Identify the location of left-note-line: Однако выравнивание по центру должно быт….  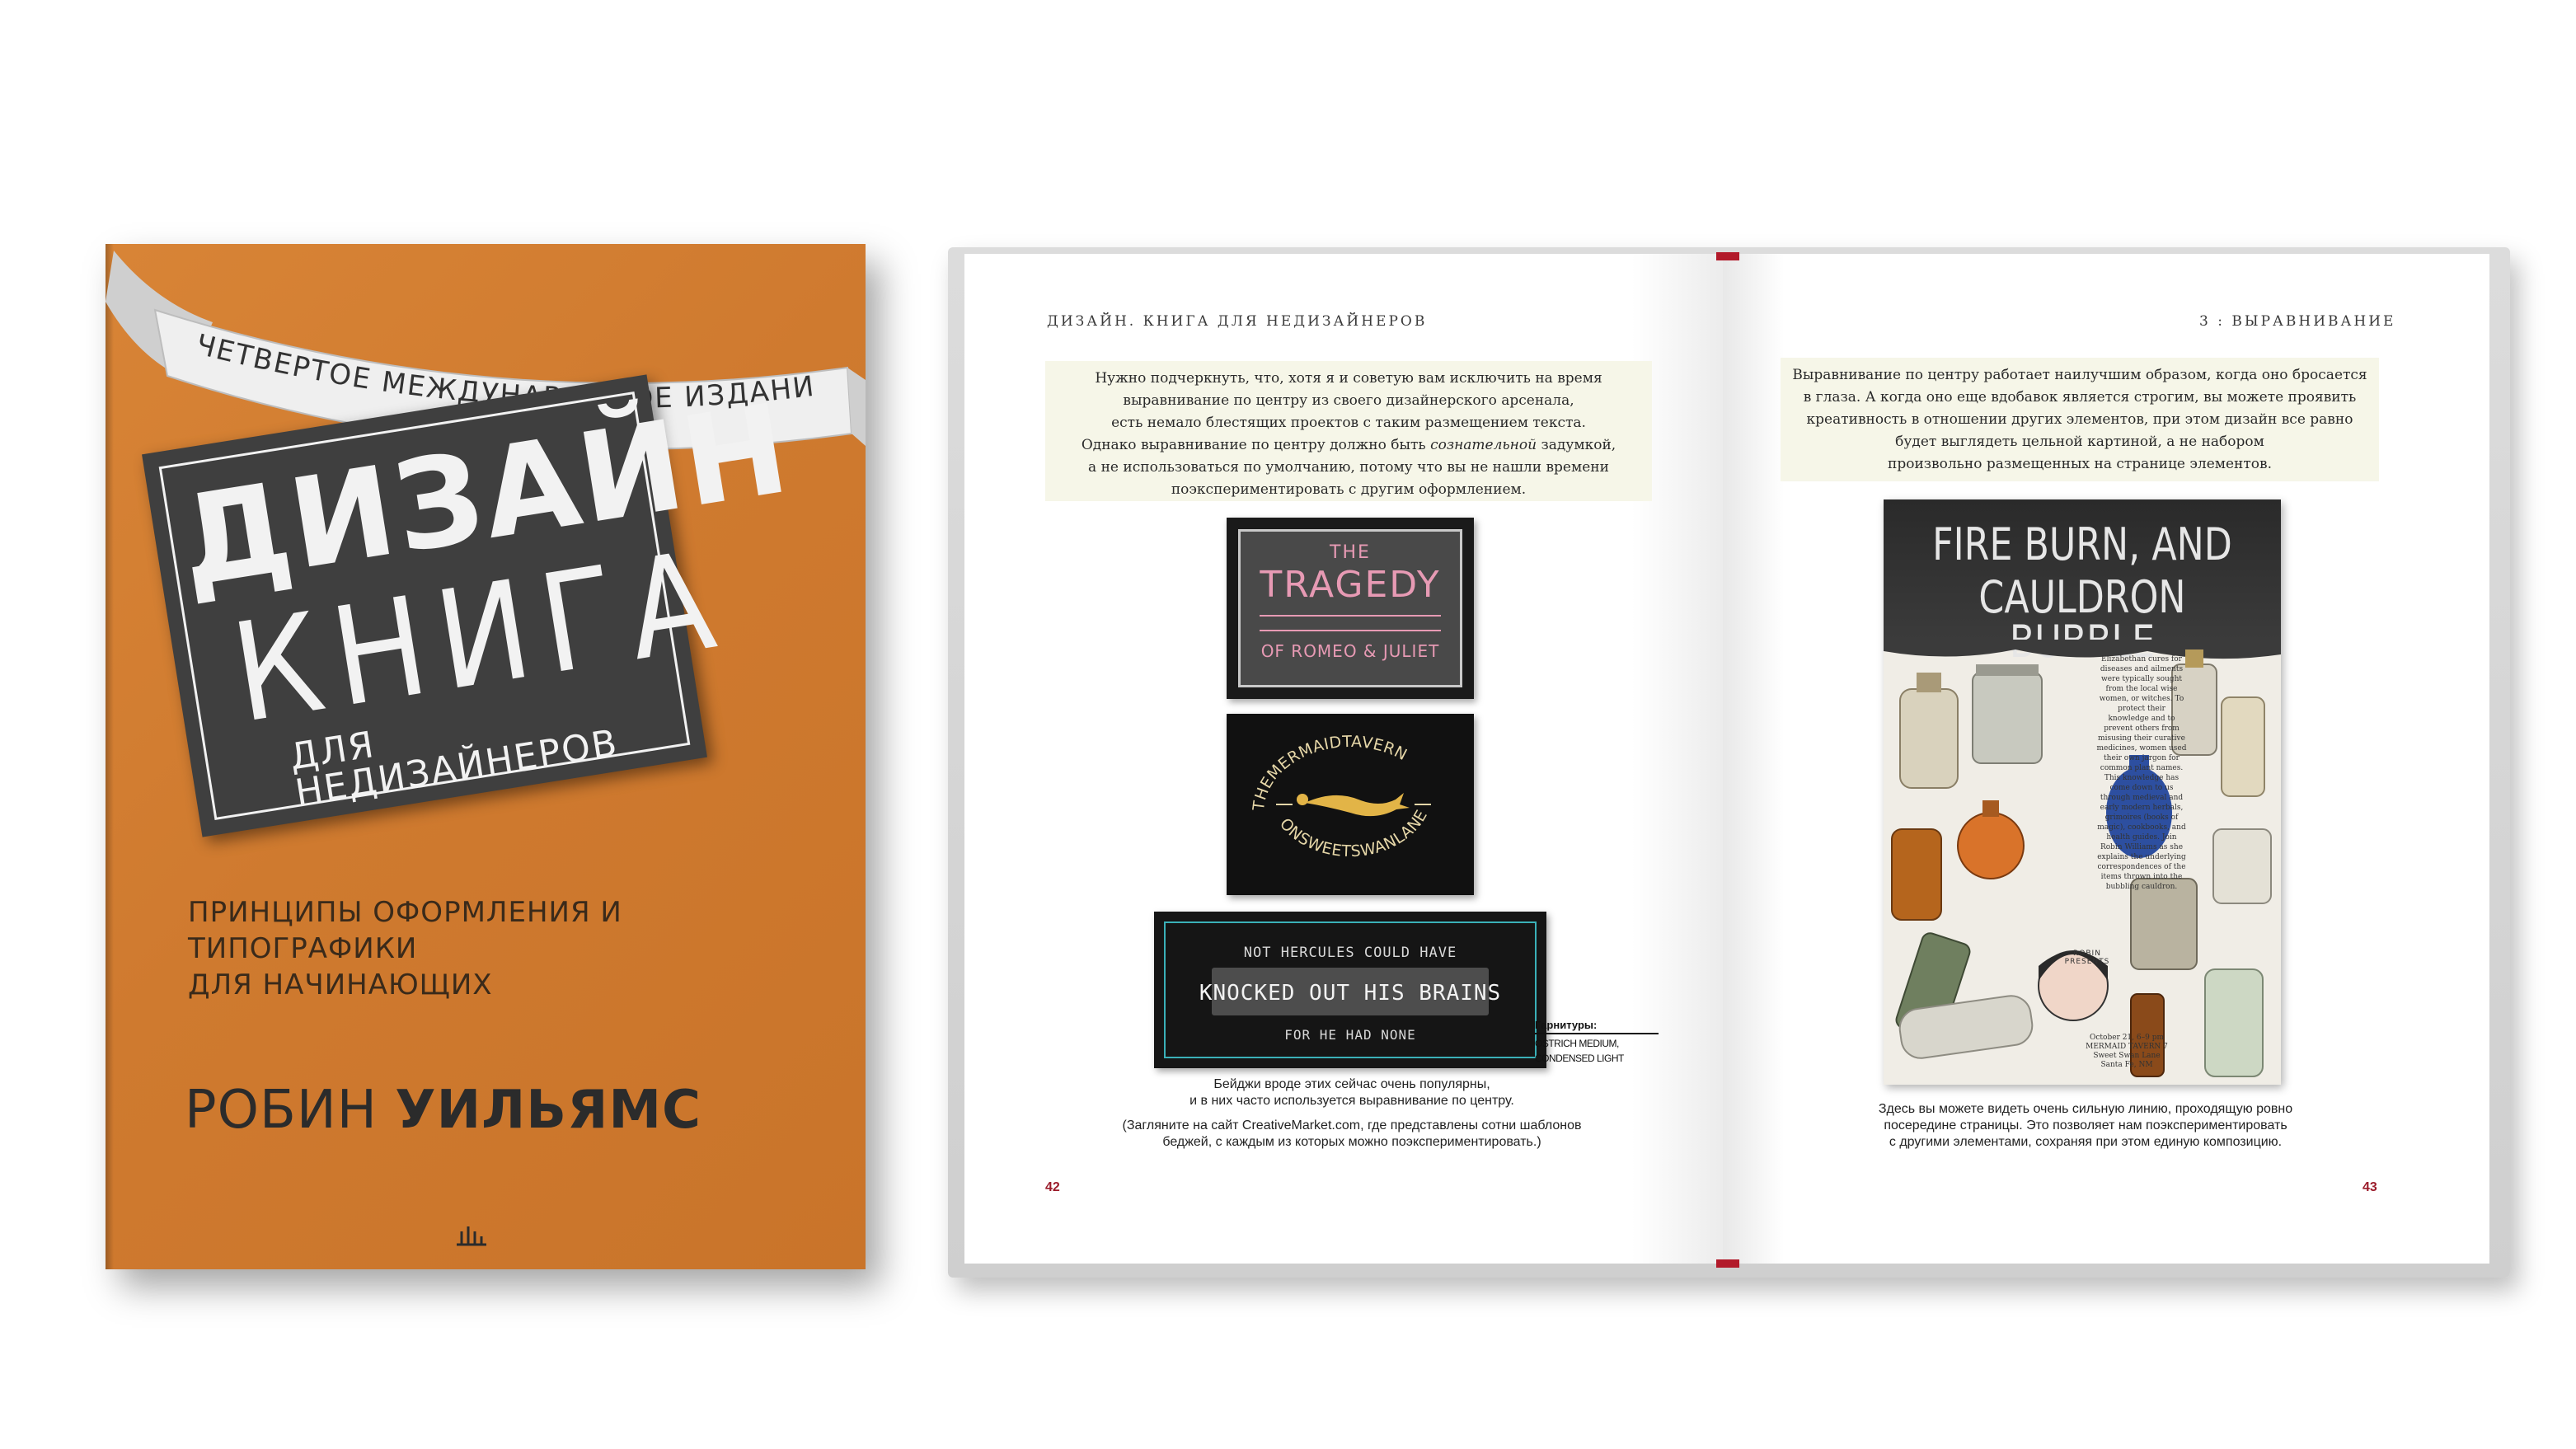
(1349, 445).